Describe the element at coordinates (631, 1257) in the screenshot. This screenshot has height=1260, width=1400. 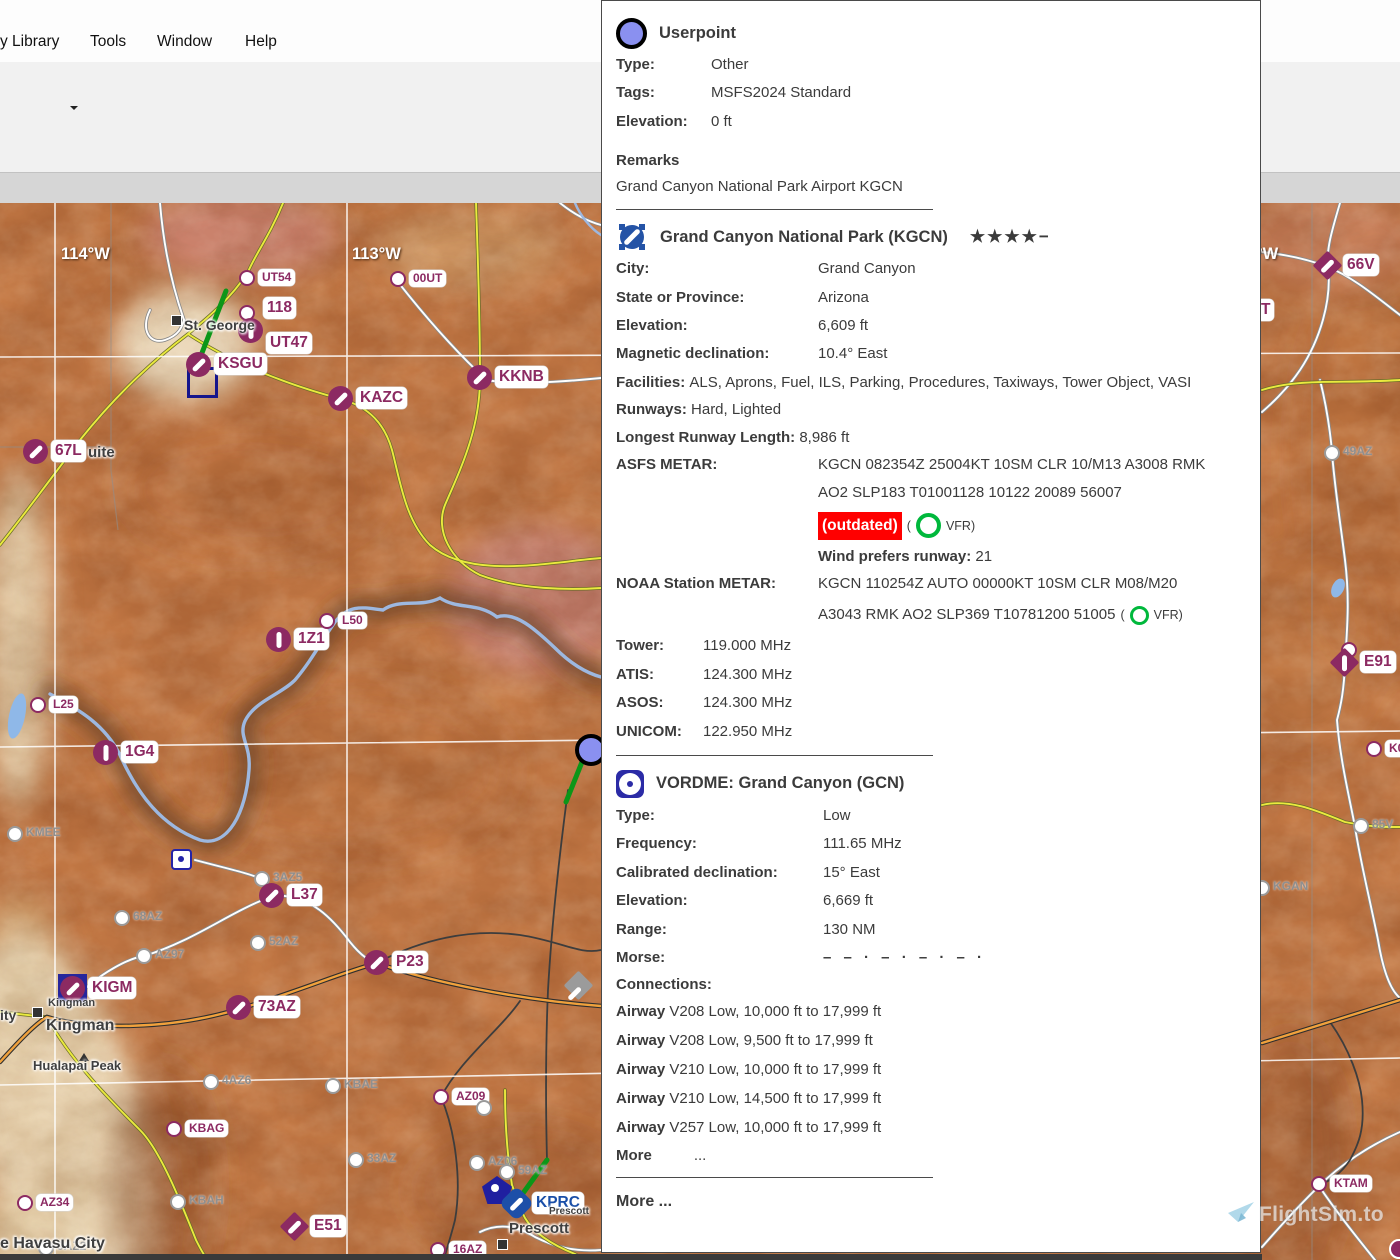
I see `bottom-edge-bar` at that location.